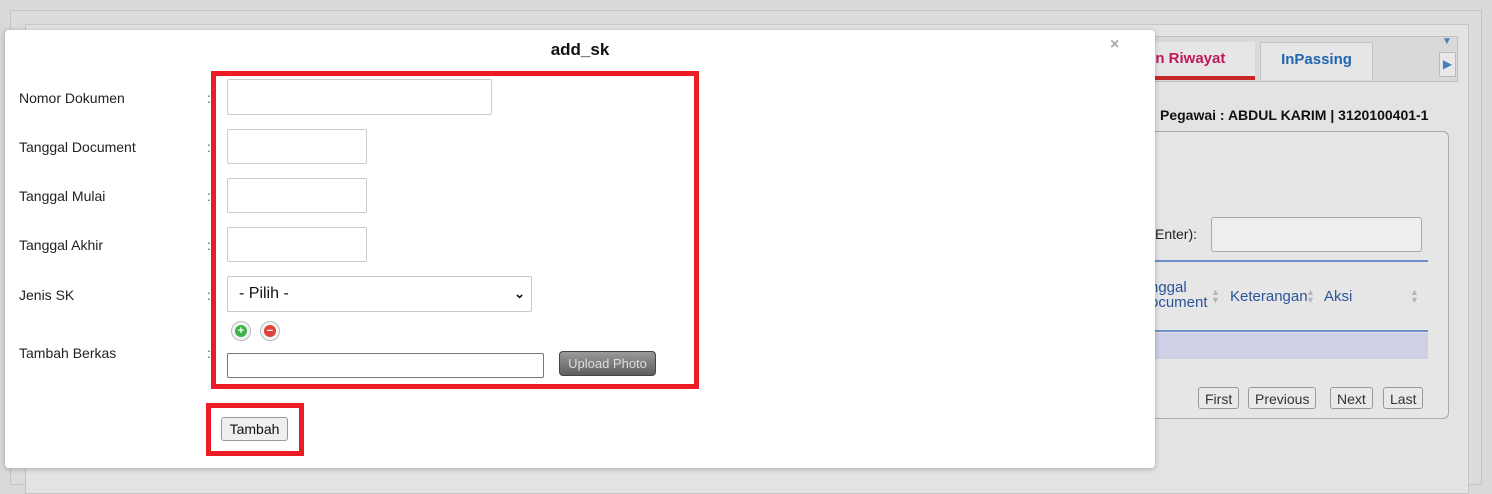 This screenshot has height=494, width=1492. Describe the element at coordinates (385, 365) in the screenshot. I see `file-path-input` at that location.